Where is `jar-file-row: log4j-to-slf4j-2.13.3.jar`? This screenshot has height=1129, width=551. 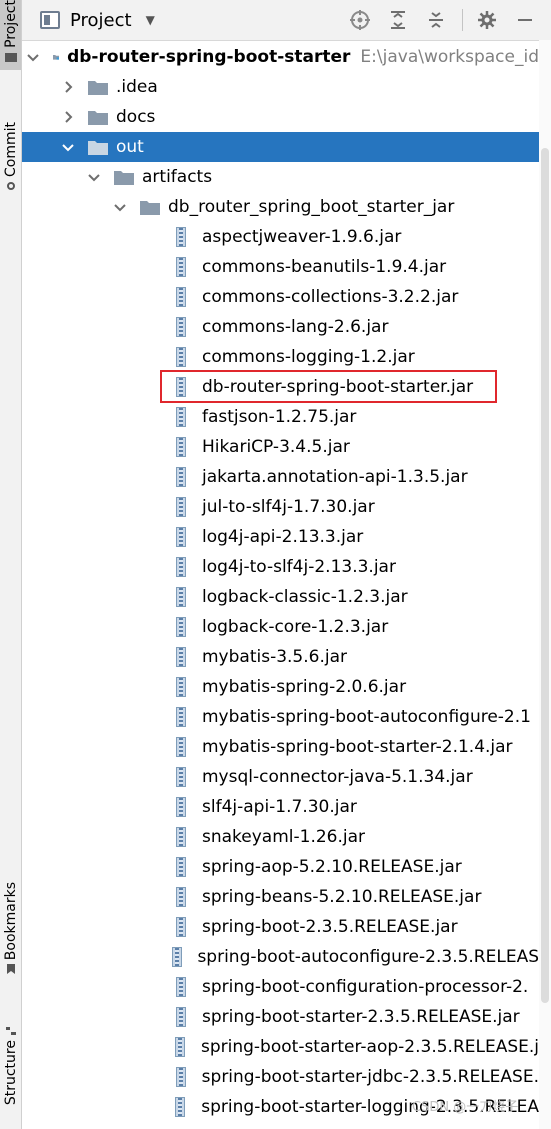
jar-file-row: log4j-to-slf4j-2.13.3.jar is located at coordinates (280, 567).